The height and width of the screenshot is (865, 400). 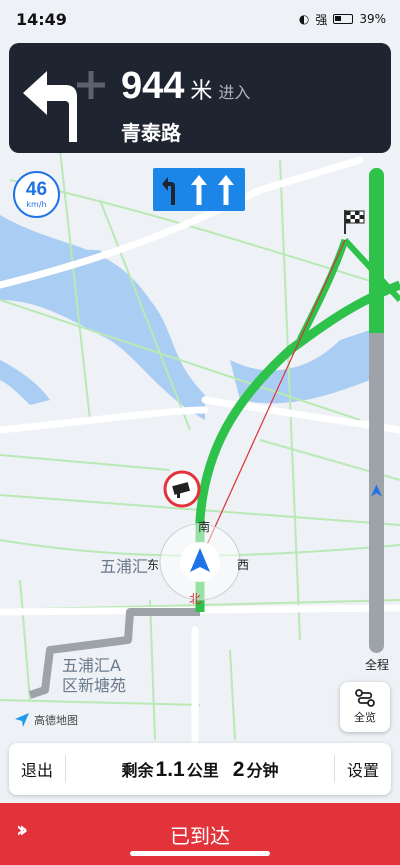 What do you see at coordinates (238, 769) in the screenshot?
I see `remaining-time: 2` at bounding box center [238, 769].